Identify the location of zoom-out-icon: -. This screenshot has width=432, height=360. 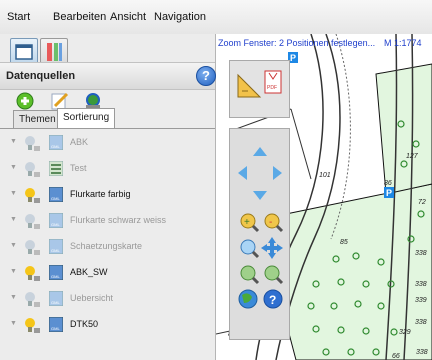
(274, 223).